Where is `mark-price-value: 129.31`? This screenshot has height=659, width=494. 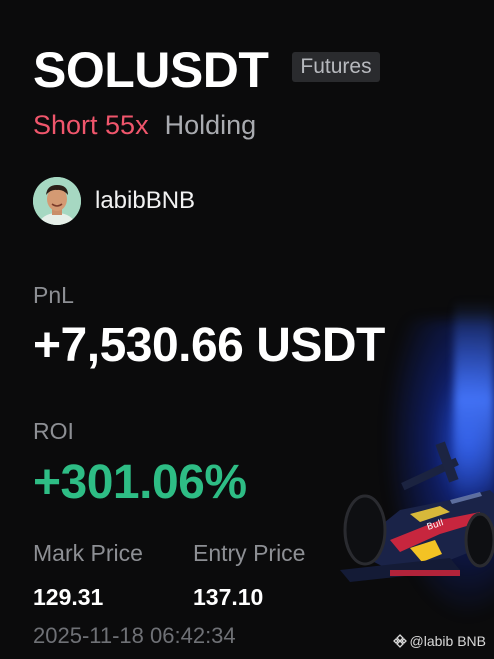 mark-price-value: 129.31 is located at coordinates (68, 597).